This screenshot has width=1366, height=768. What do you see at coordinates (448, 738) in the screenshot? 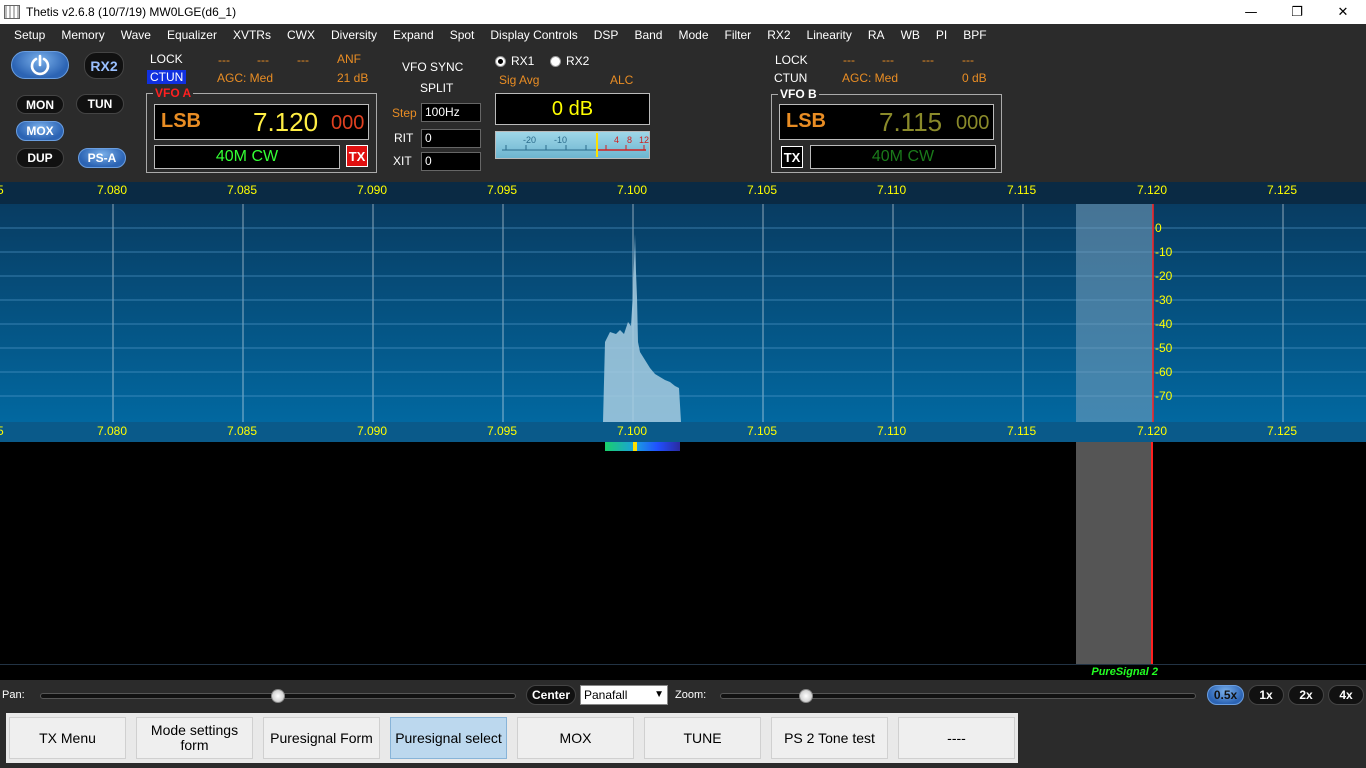
I see `puresignal-select-button: Puresignal select` at bounding box center [448, 738].